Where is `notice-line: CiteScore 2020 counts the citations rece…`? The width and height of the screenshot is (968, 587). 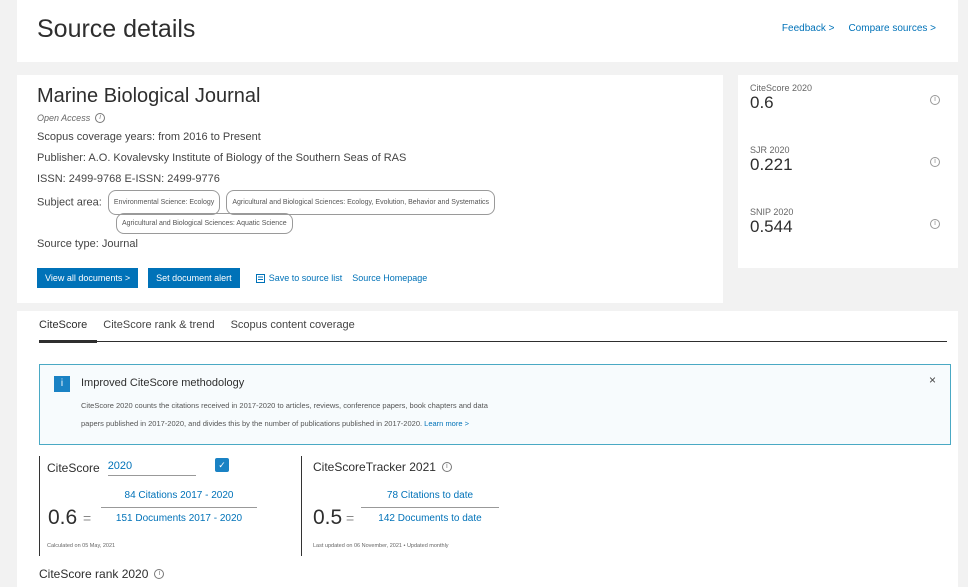
notice-line: CiteScore 2020 counts the citations rece… is located at coordinates (284, 405).